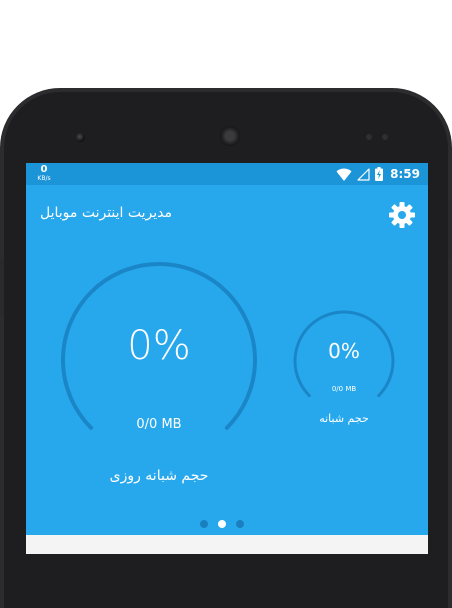 The width and height of the screenshot is (452, 608). What do you see at coordinates (363, 174) in the screenshot?
I see `cell-signal-icon` at bounding box center [363, 174].